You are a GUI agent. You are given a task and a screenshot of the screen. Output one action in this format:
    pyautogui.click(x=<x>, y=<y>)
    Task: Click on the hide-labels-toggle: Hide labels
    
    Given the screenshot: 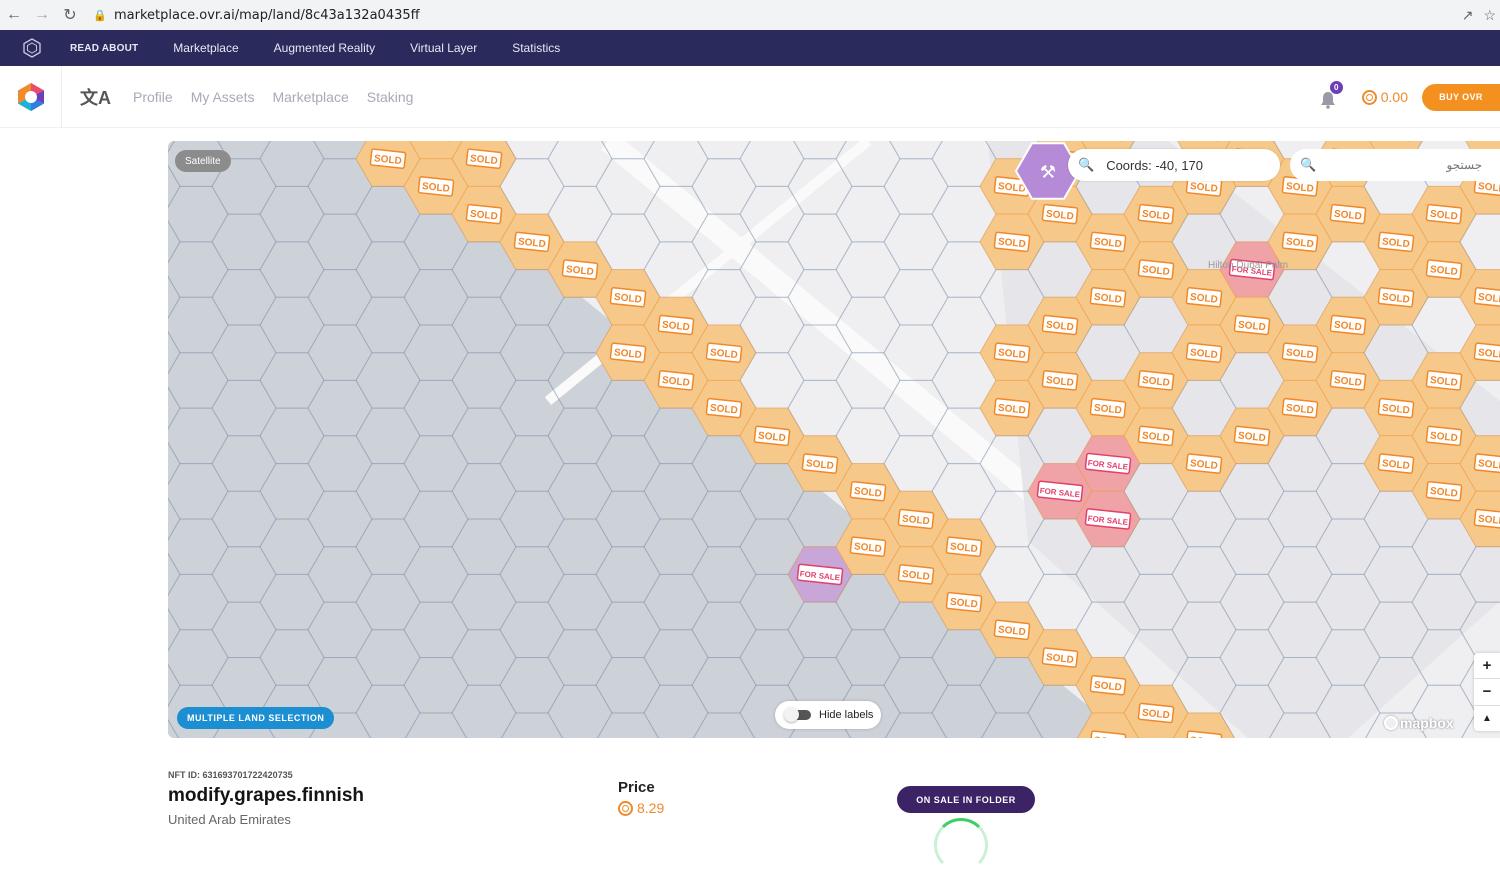 What is the action you would take?
    pyautogui.click(x=828, y=715)
    